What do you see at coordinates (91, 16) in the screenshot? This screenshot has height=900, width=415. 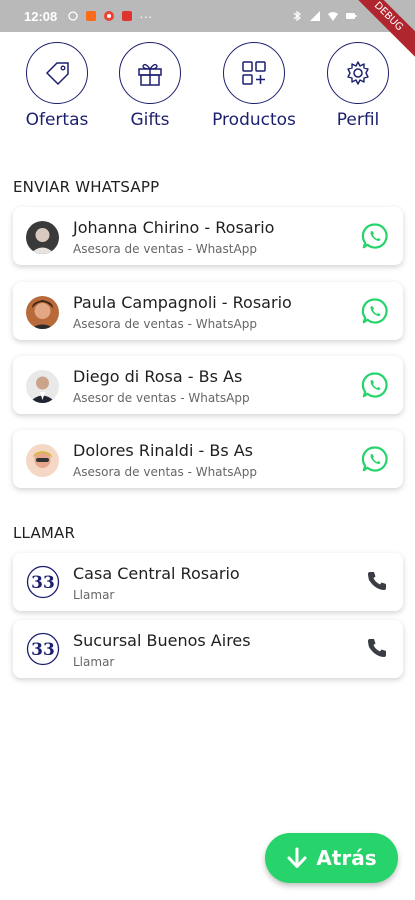 I see `app-notification-icon` at bounding box center [91, 16].